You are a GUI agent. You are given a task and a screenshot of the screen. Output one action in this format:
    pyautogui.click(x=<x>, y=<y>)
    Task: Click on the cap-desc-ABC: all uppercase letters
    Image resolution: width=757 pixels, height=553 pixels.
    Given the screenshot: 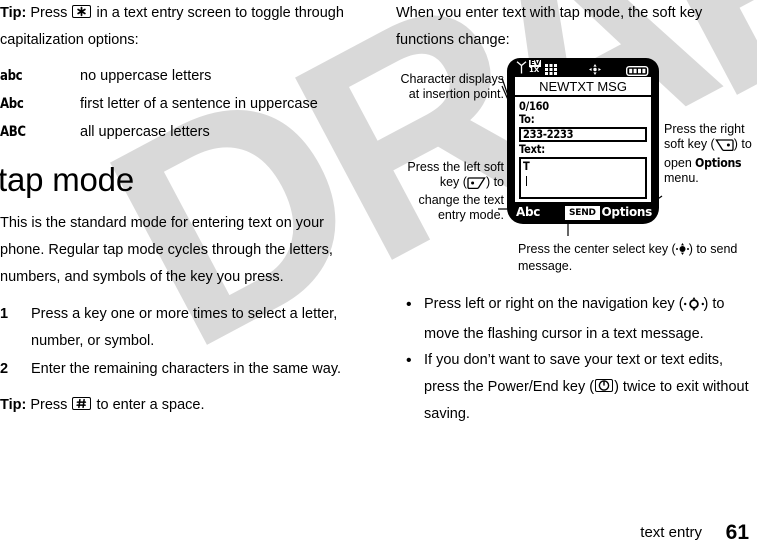 What is the action you would take?
    pyautogui.click(x=145, y=132)
    